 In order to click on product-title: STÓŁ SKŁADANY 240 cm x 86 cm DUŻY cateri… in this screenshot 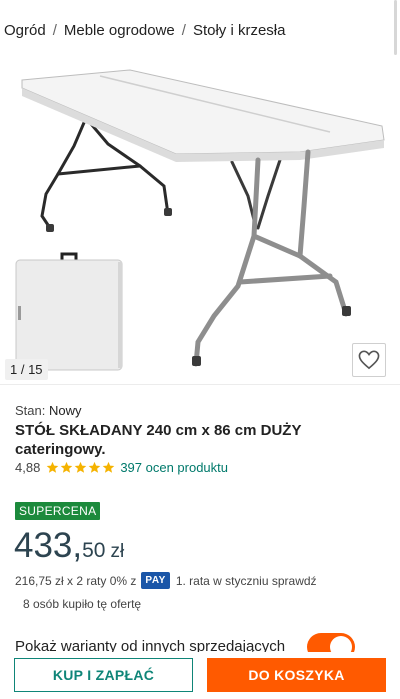, I will do `click(158, 440)`.